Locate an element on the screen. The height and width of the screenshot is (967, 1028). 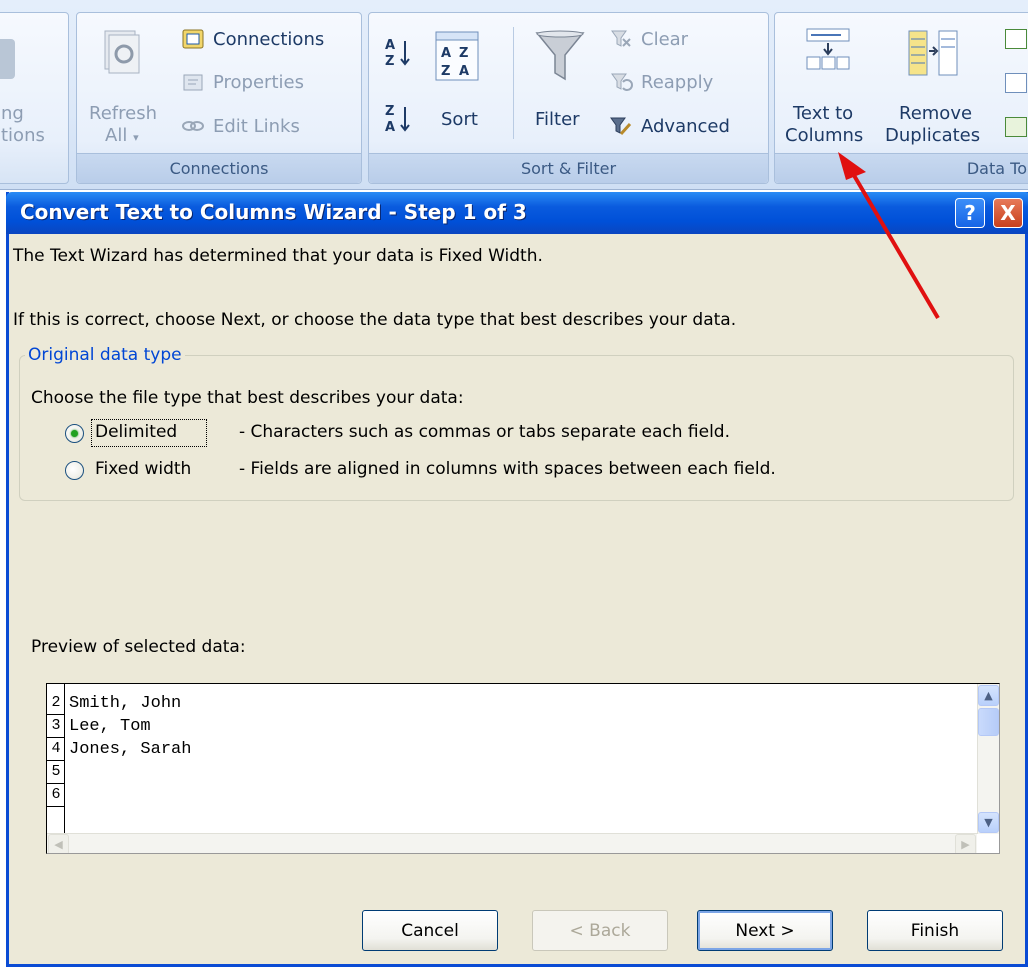
scroll-right-button: ▶ is located at coordinates (965, 843).